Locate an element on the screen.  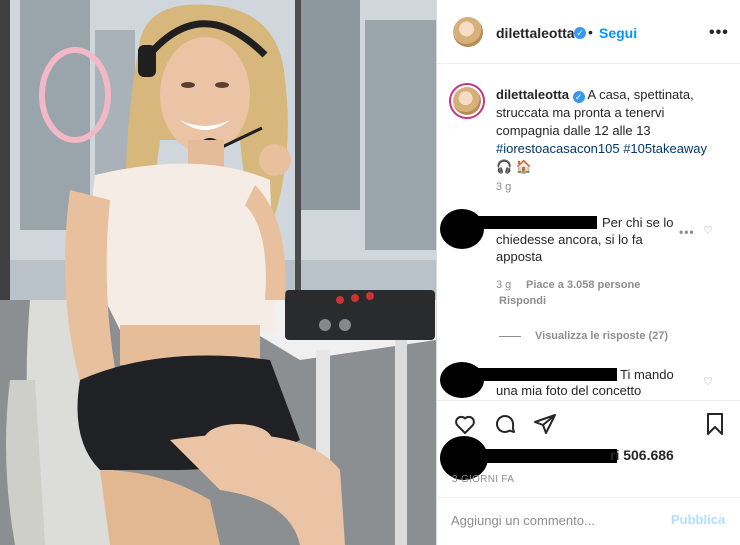
author-username: dilettaleotta is located at coordinates (535, 33).